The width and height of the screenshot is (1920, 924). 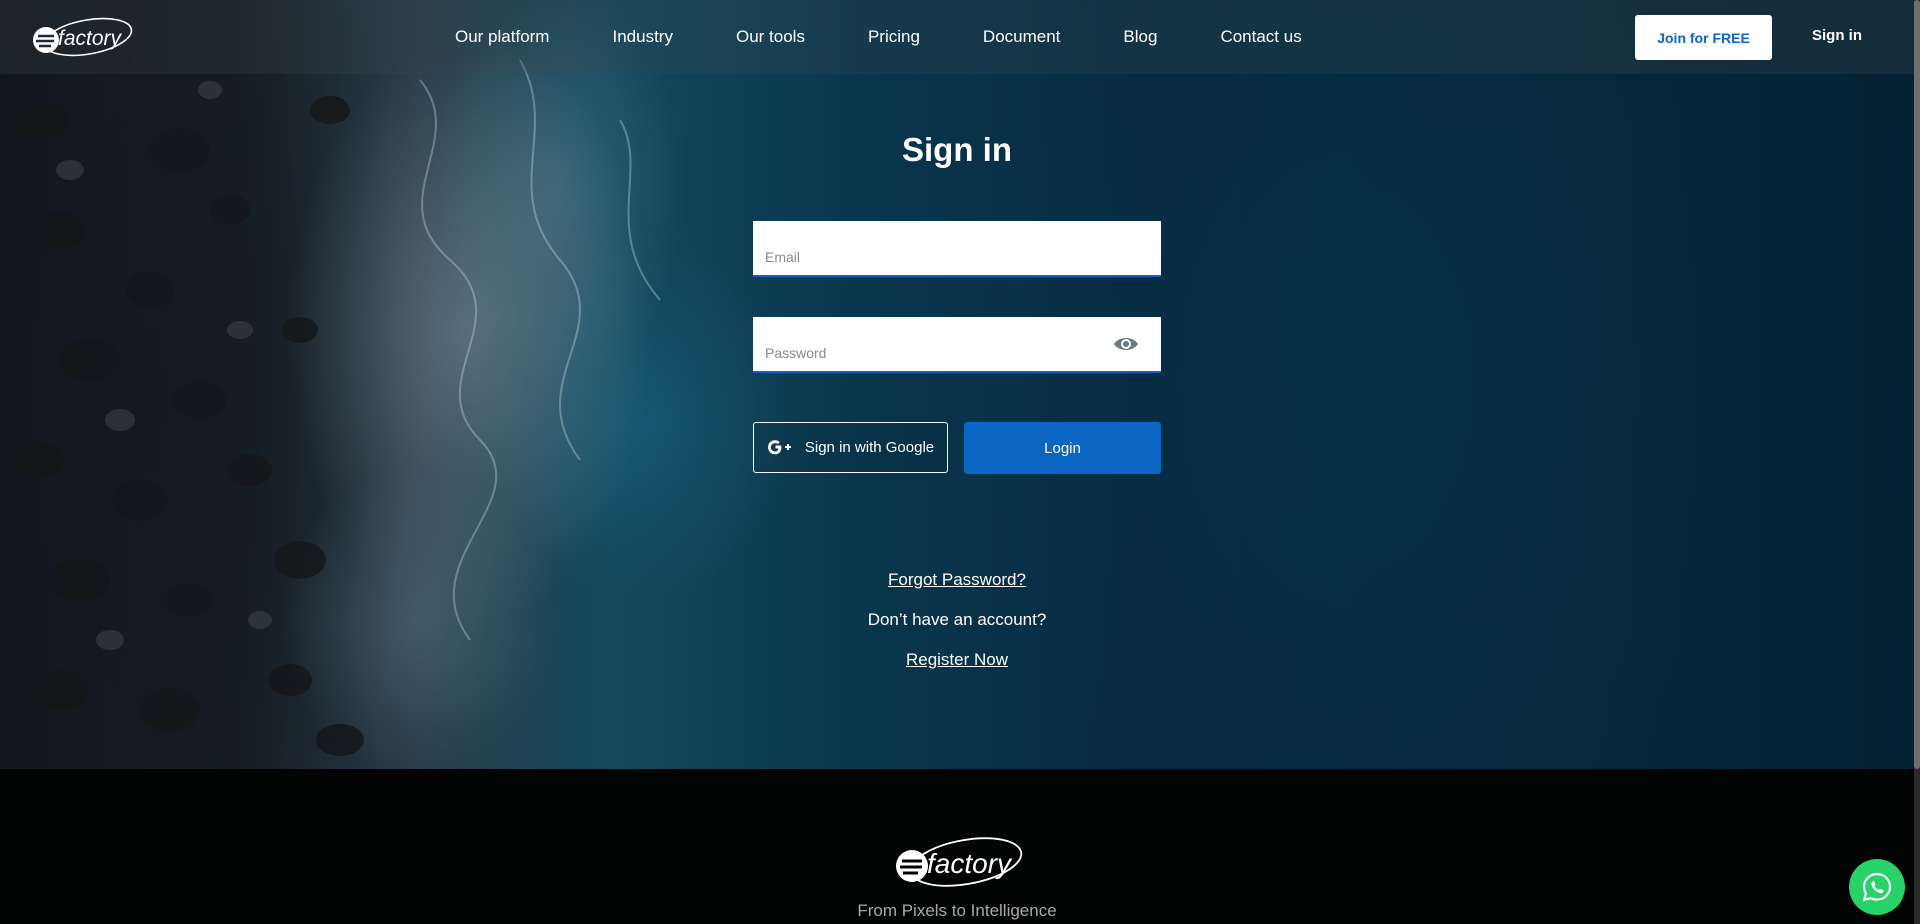 What do you see at coordinates (869, 447) in the screenshot?
I see `google-button-label: Sign in with Google` at bounding box center [869, 447].